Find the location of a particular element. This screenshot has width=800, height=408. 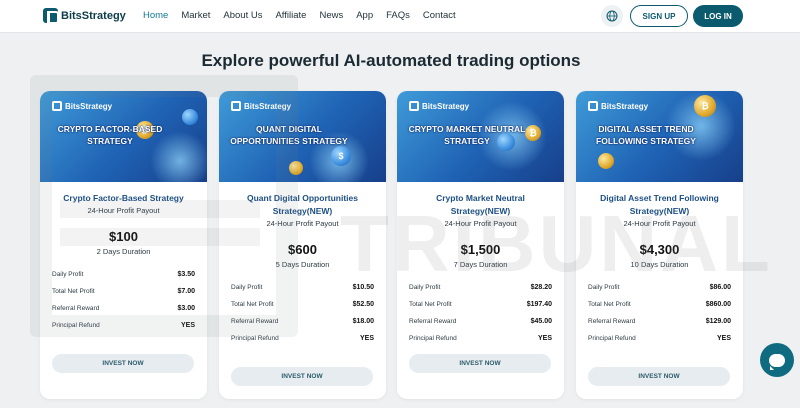

detail-row: Total Net Profit $860.00 is located at coordinates (659, 304).